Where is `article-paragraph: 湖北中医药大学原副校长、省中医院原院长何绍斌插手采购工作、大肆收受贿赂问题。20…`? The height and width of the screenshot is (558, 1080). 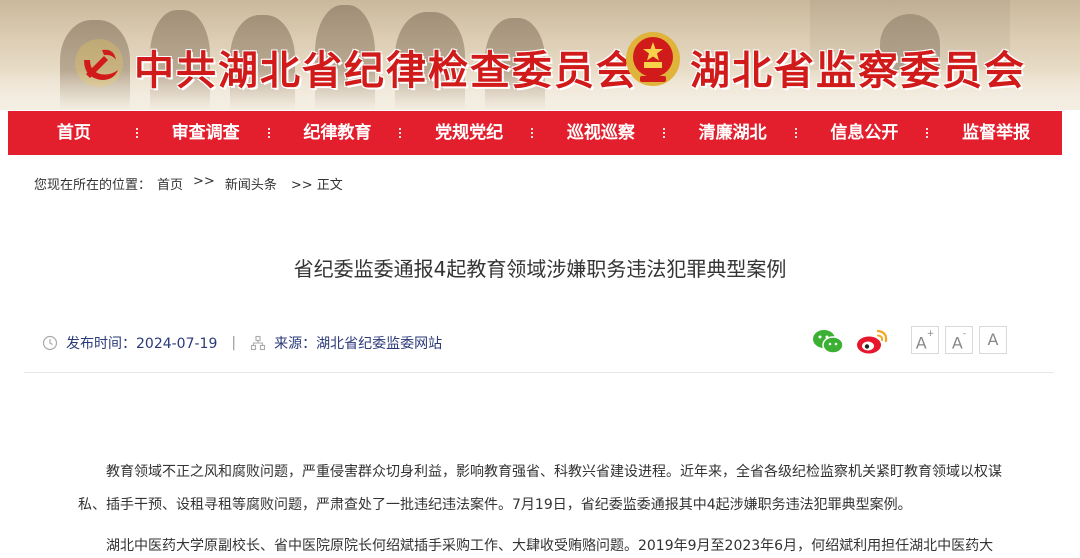 article-paragraph: 湖北中医药大学原副校长、省中医院原院长何绍斌插手采购工作、大肆收受贿赂问题。20… is located at coordinates (550, 546).